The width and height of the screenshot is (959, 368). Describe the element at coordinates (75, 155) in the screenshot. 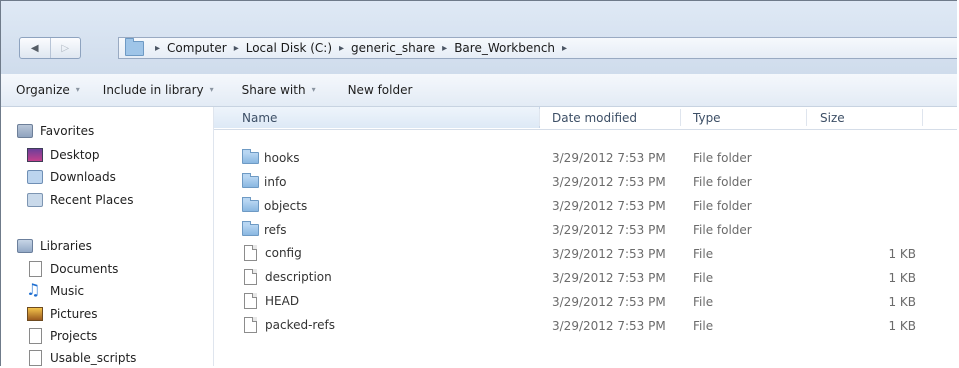

I see `nav-item-label: Desktop` at that location.